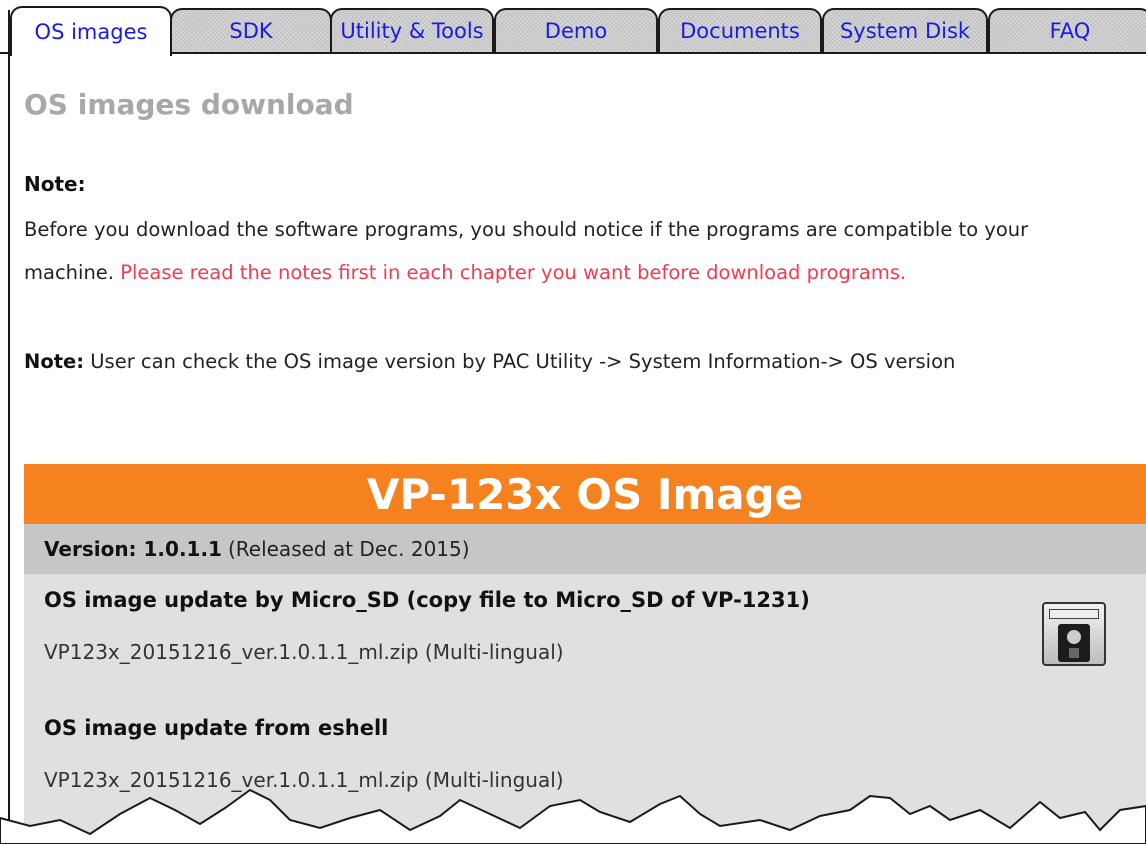  I want to click on tab-documents: Documents, so click(740, 30).